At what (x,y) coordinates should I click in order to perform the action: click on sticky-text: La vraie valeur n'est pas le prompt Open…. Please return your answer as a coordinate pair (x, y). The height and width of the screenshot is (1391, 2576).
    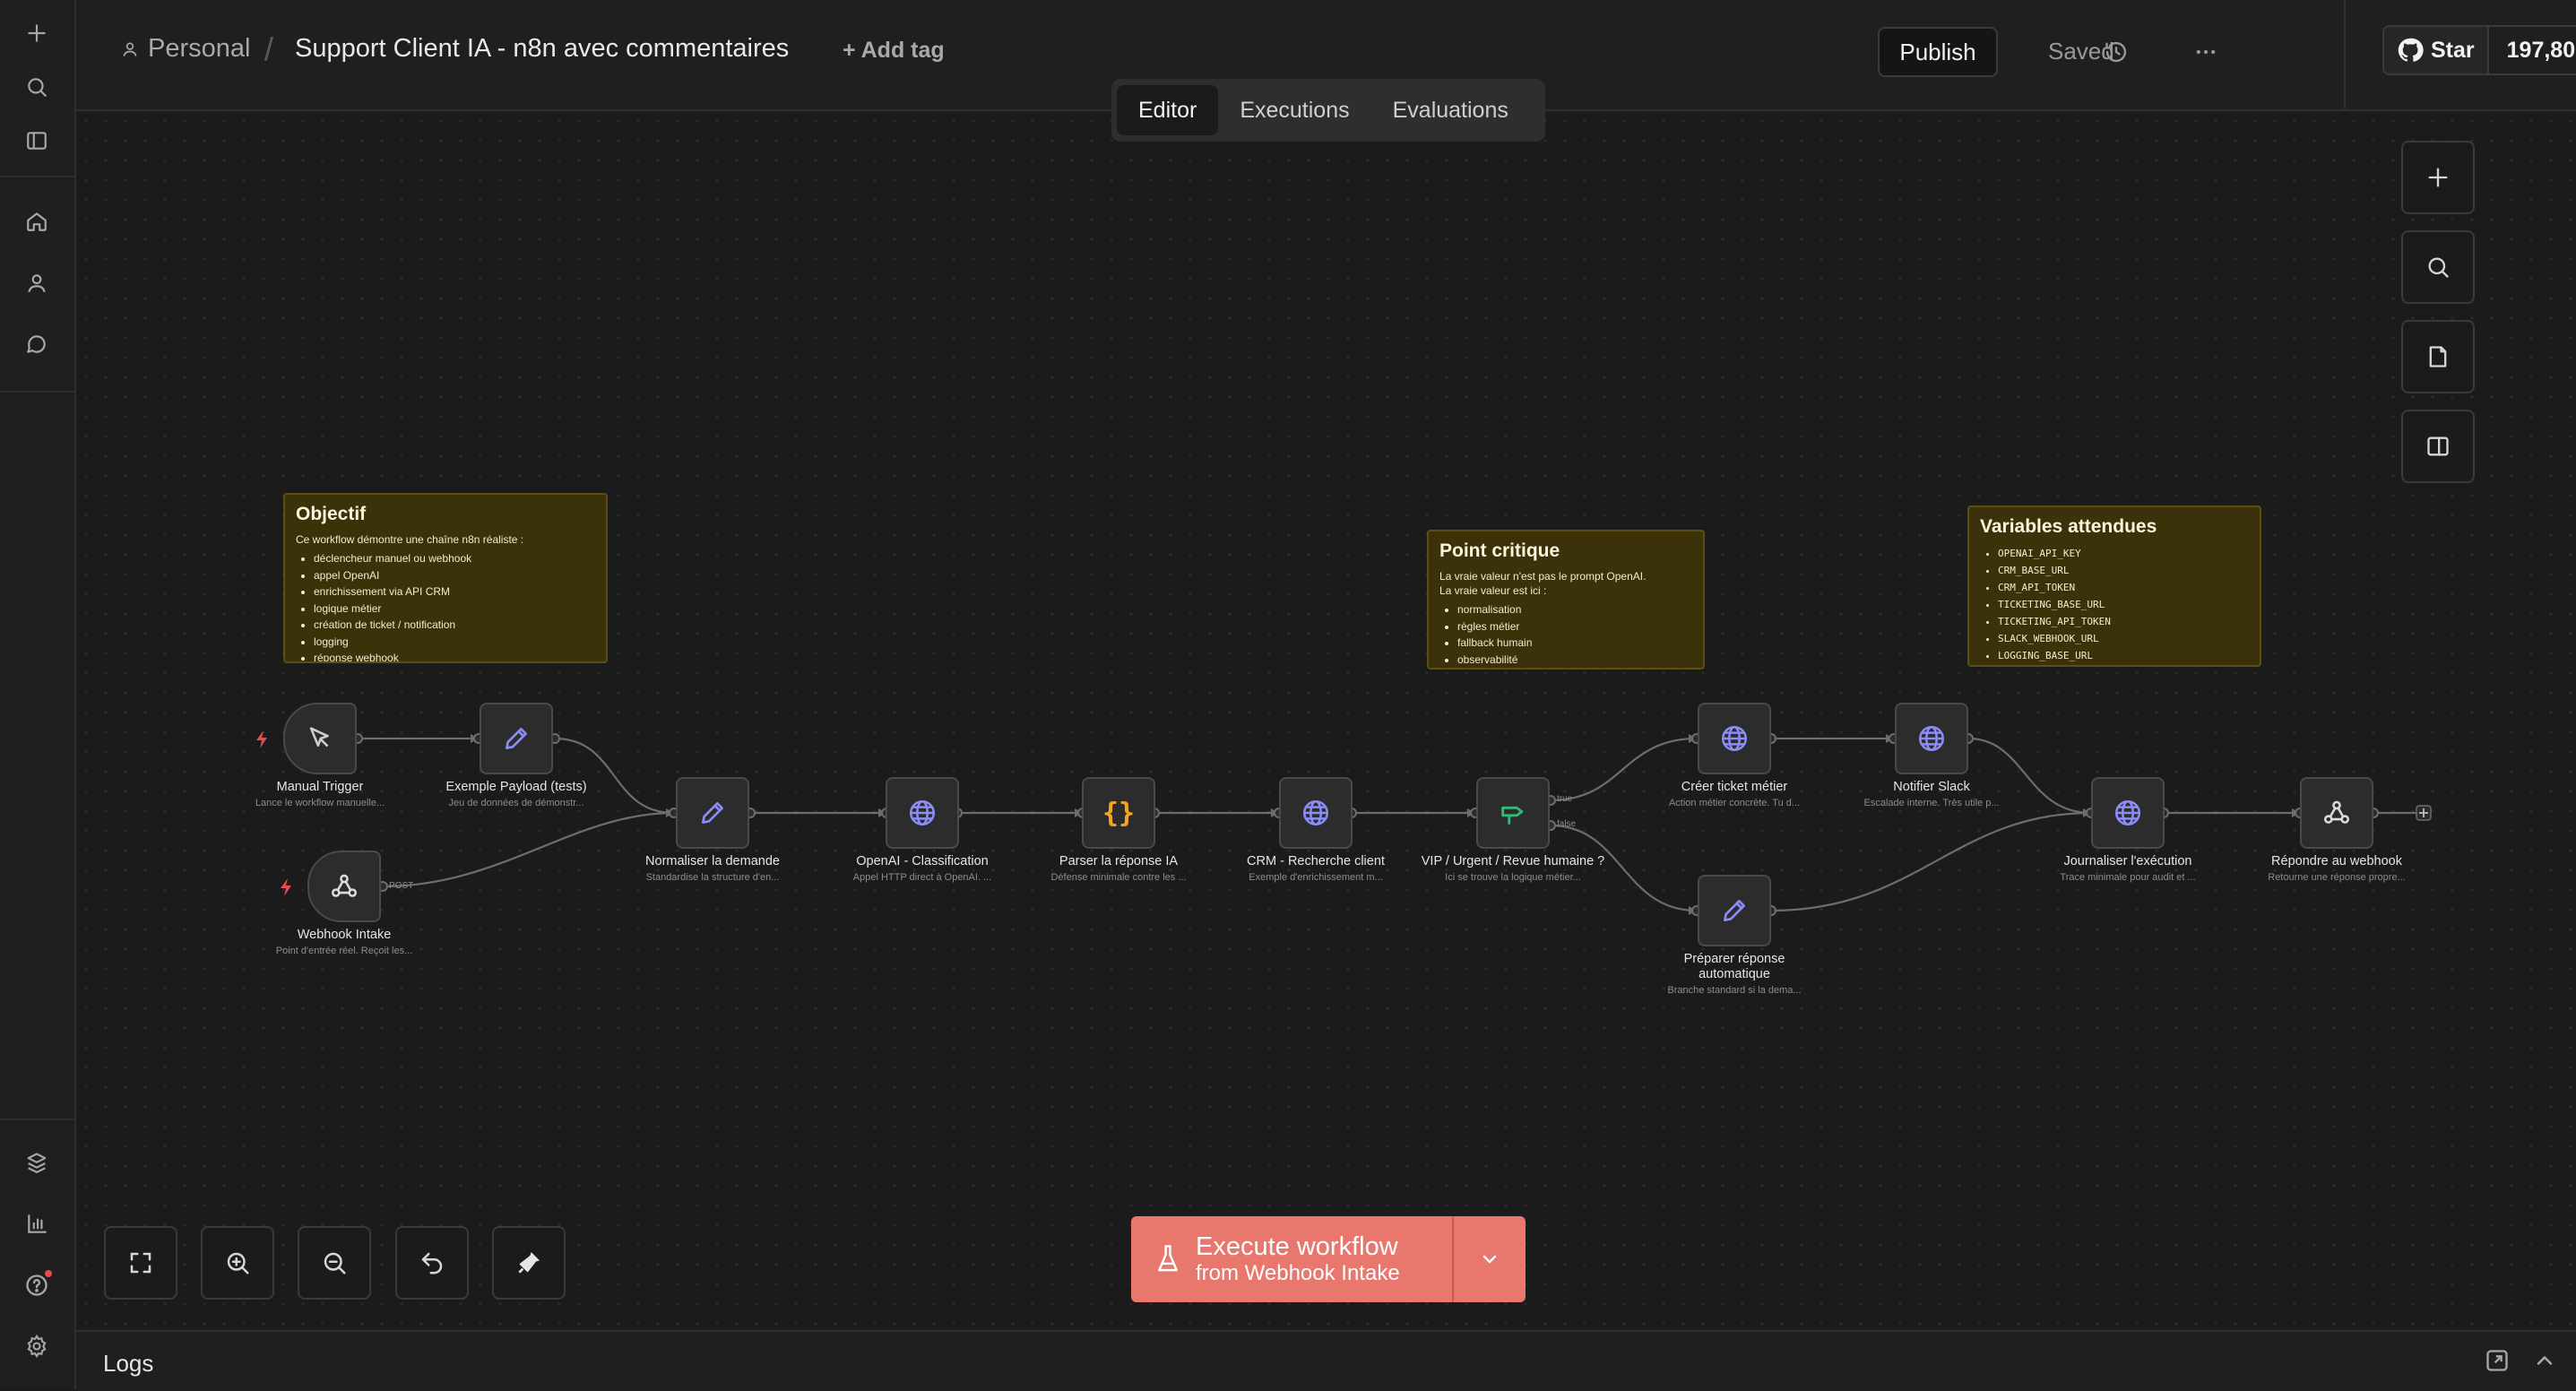
    Looking at the image, I should click on (1543, 576).